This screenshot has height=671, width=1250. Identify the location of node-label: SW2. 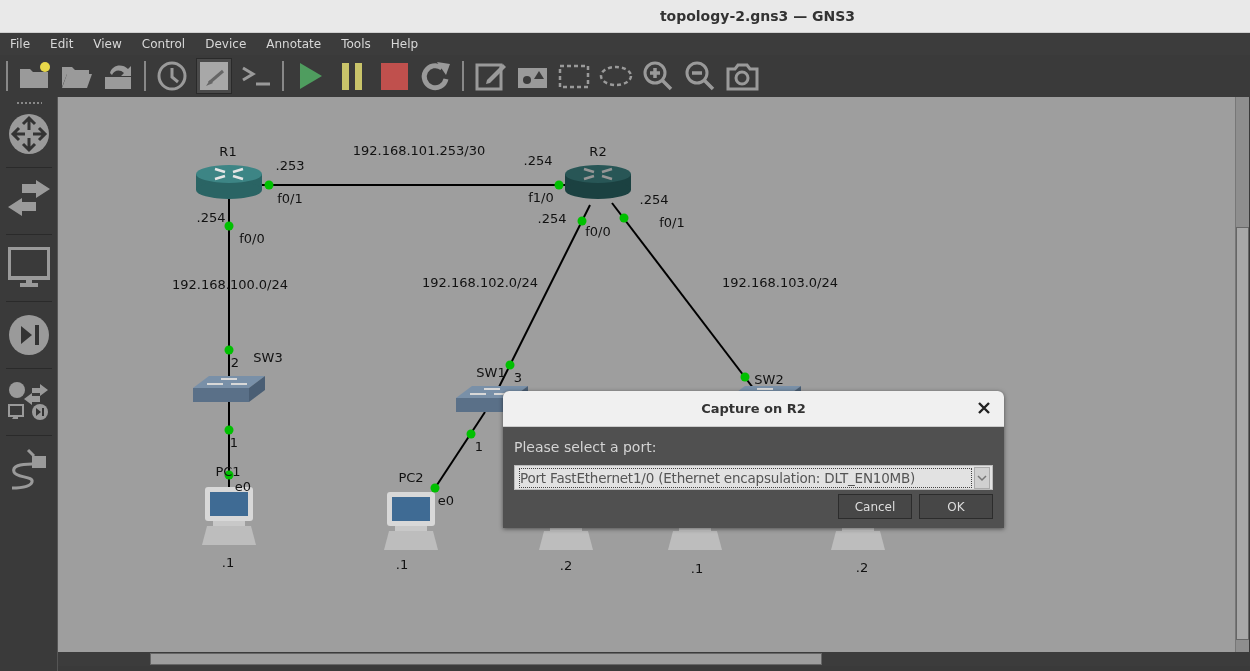
(769, 379).